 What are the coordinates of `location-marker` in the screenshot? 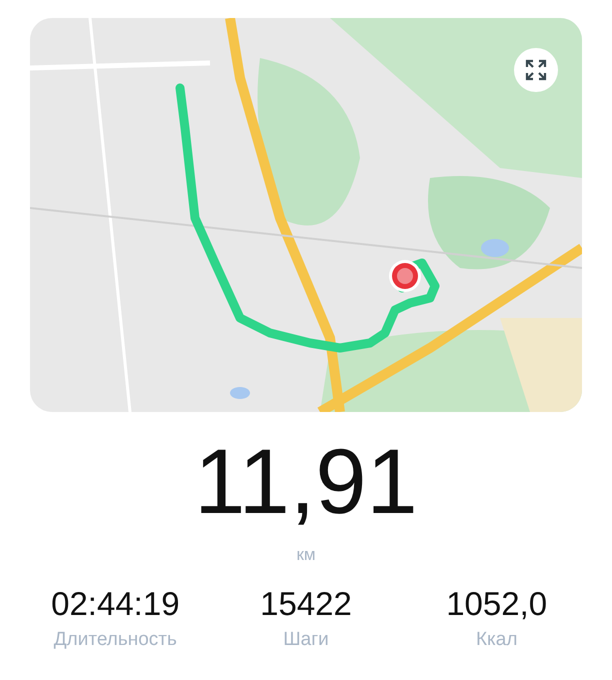 It's located at (405, 276).